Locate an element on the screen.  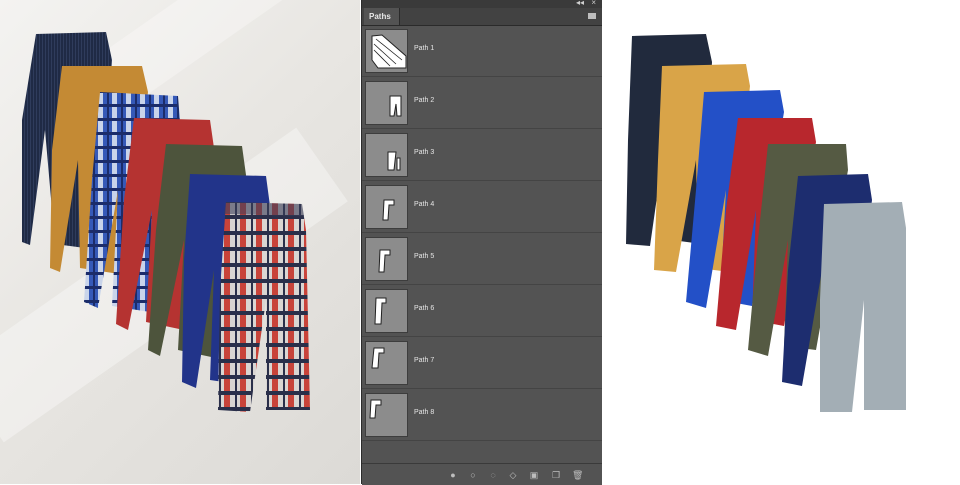
make-work-path-icon: ◇ is located at coordinates (513, 475).